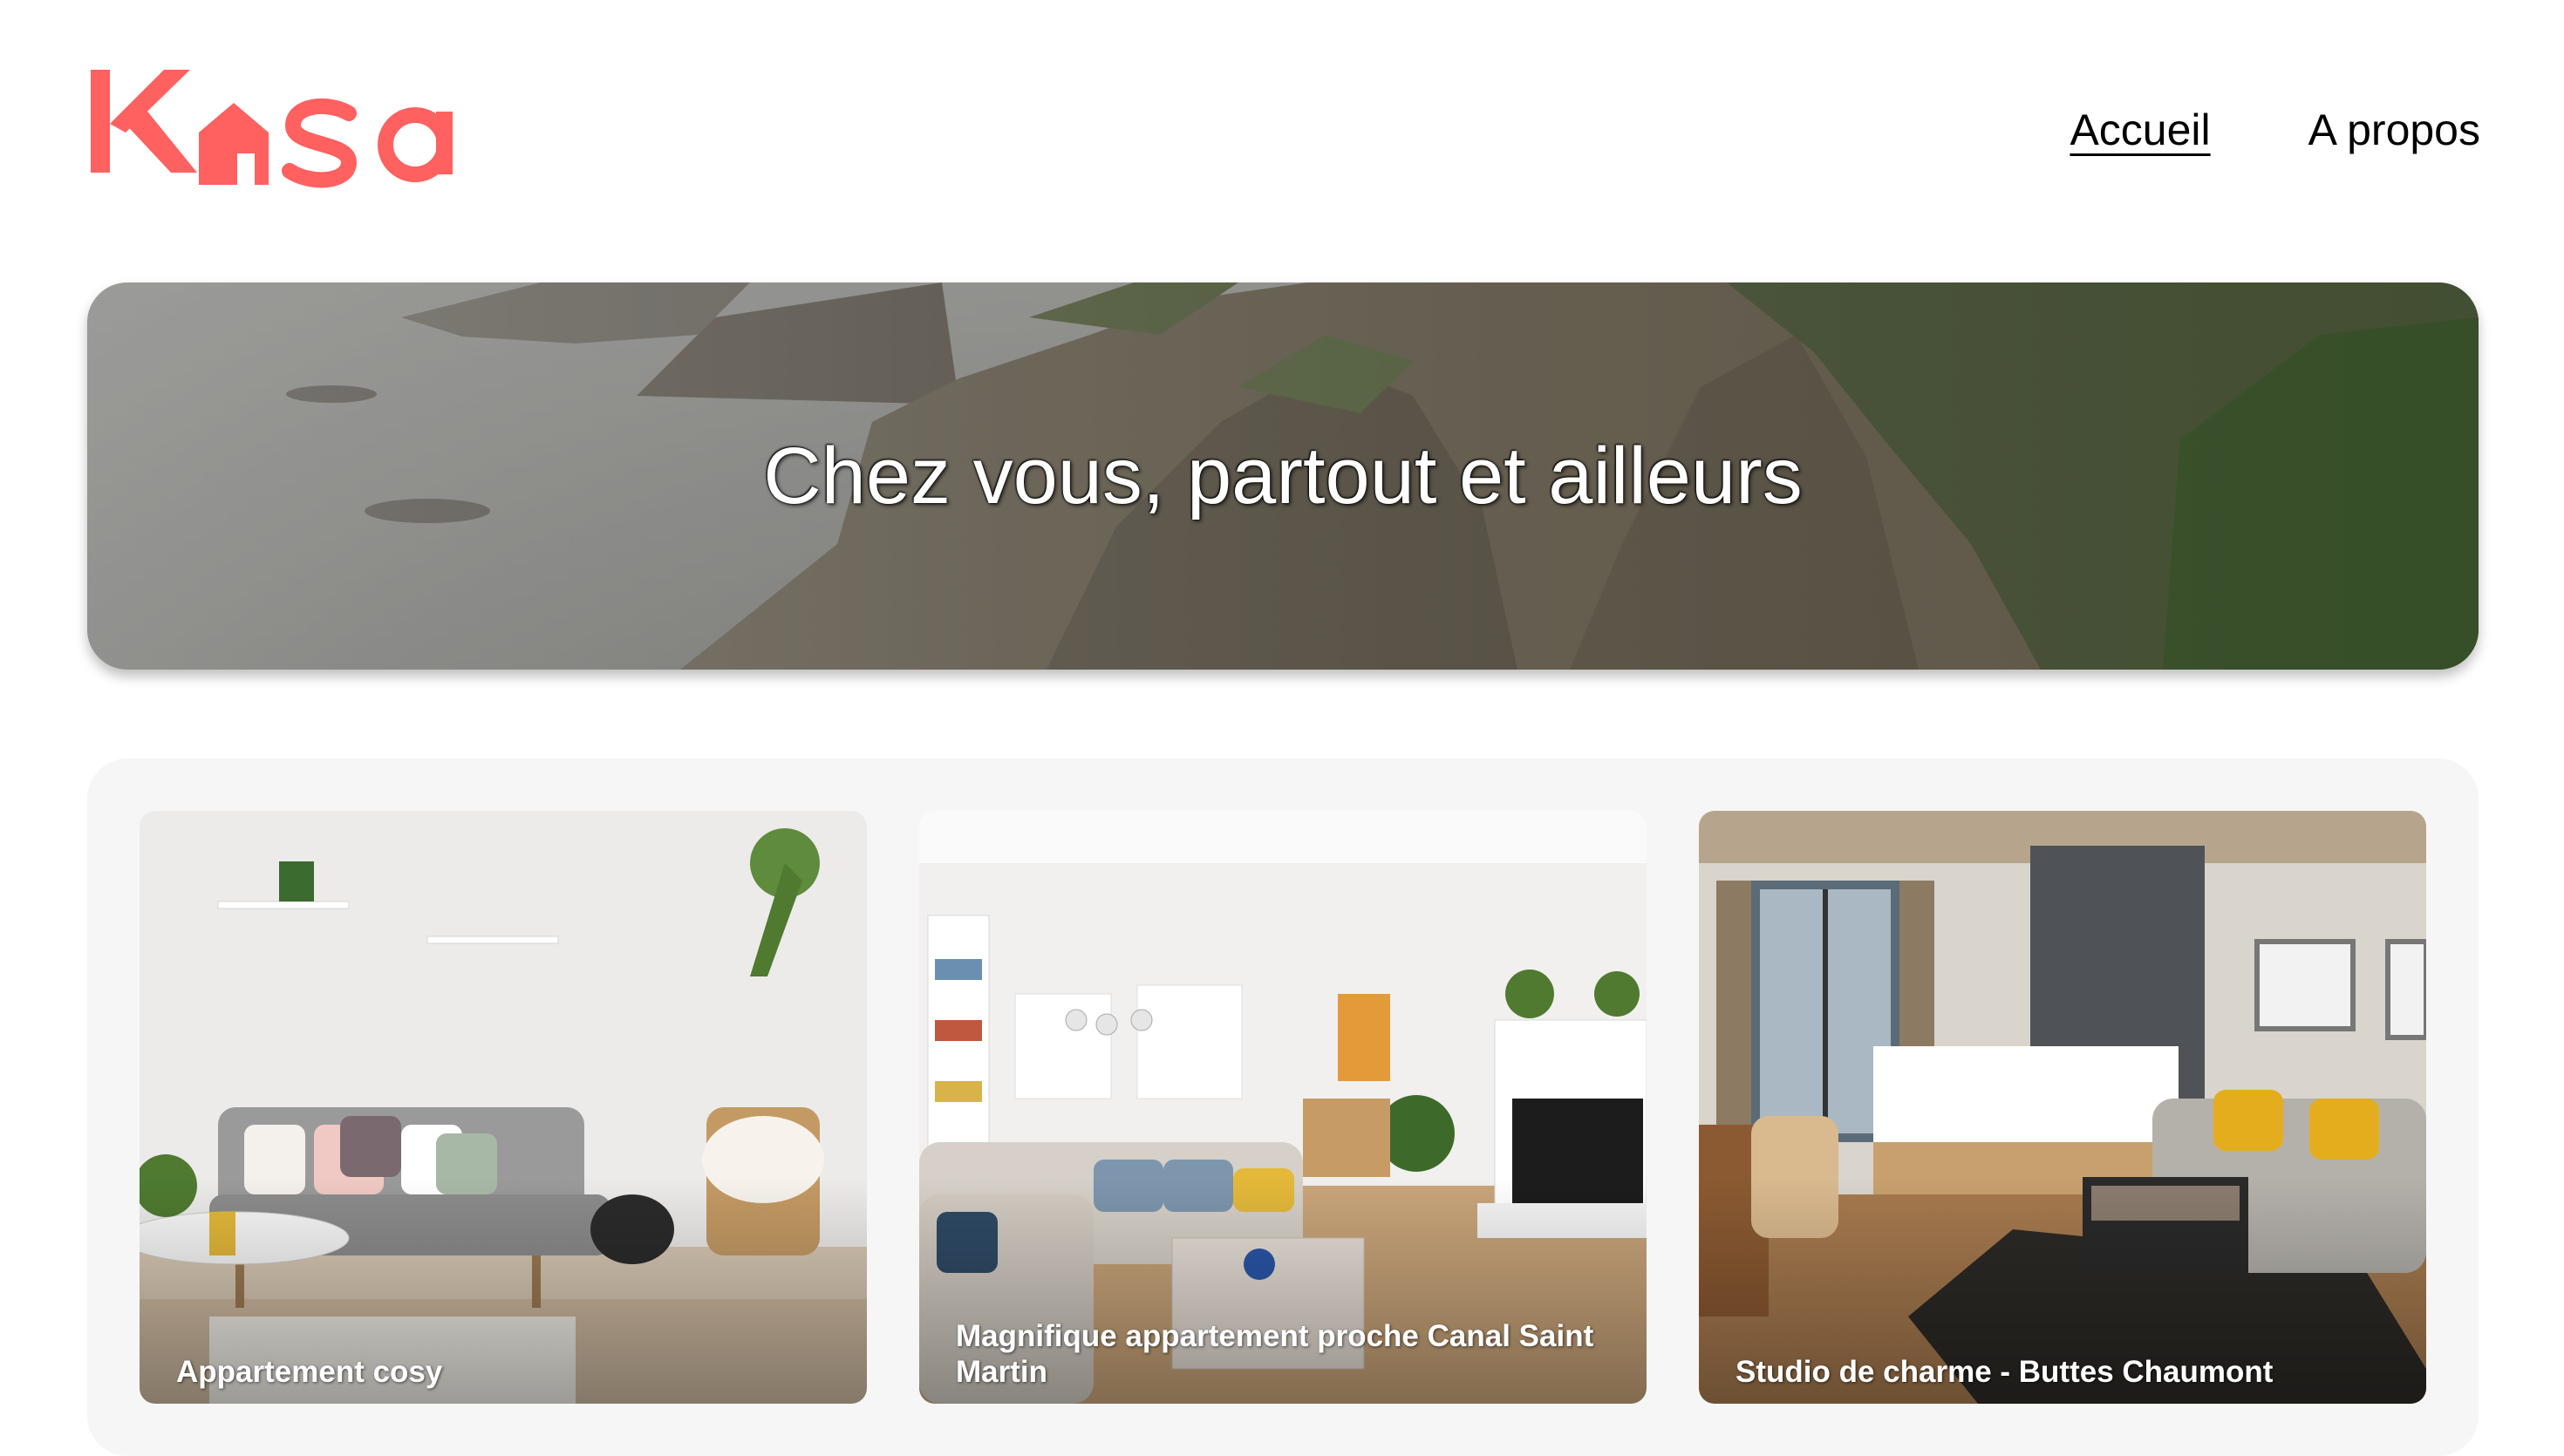  Describe the element at coordinates (2004, 1372) in the screenshot. I see `card-title: Studio de charme - Buttes Chaumont` at that location.